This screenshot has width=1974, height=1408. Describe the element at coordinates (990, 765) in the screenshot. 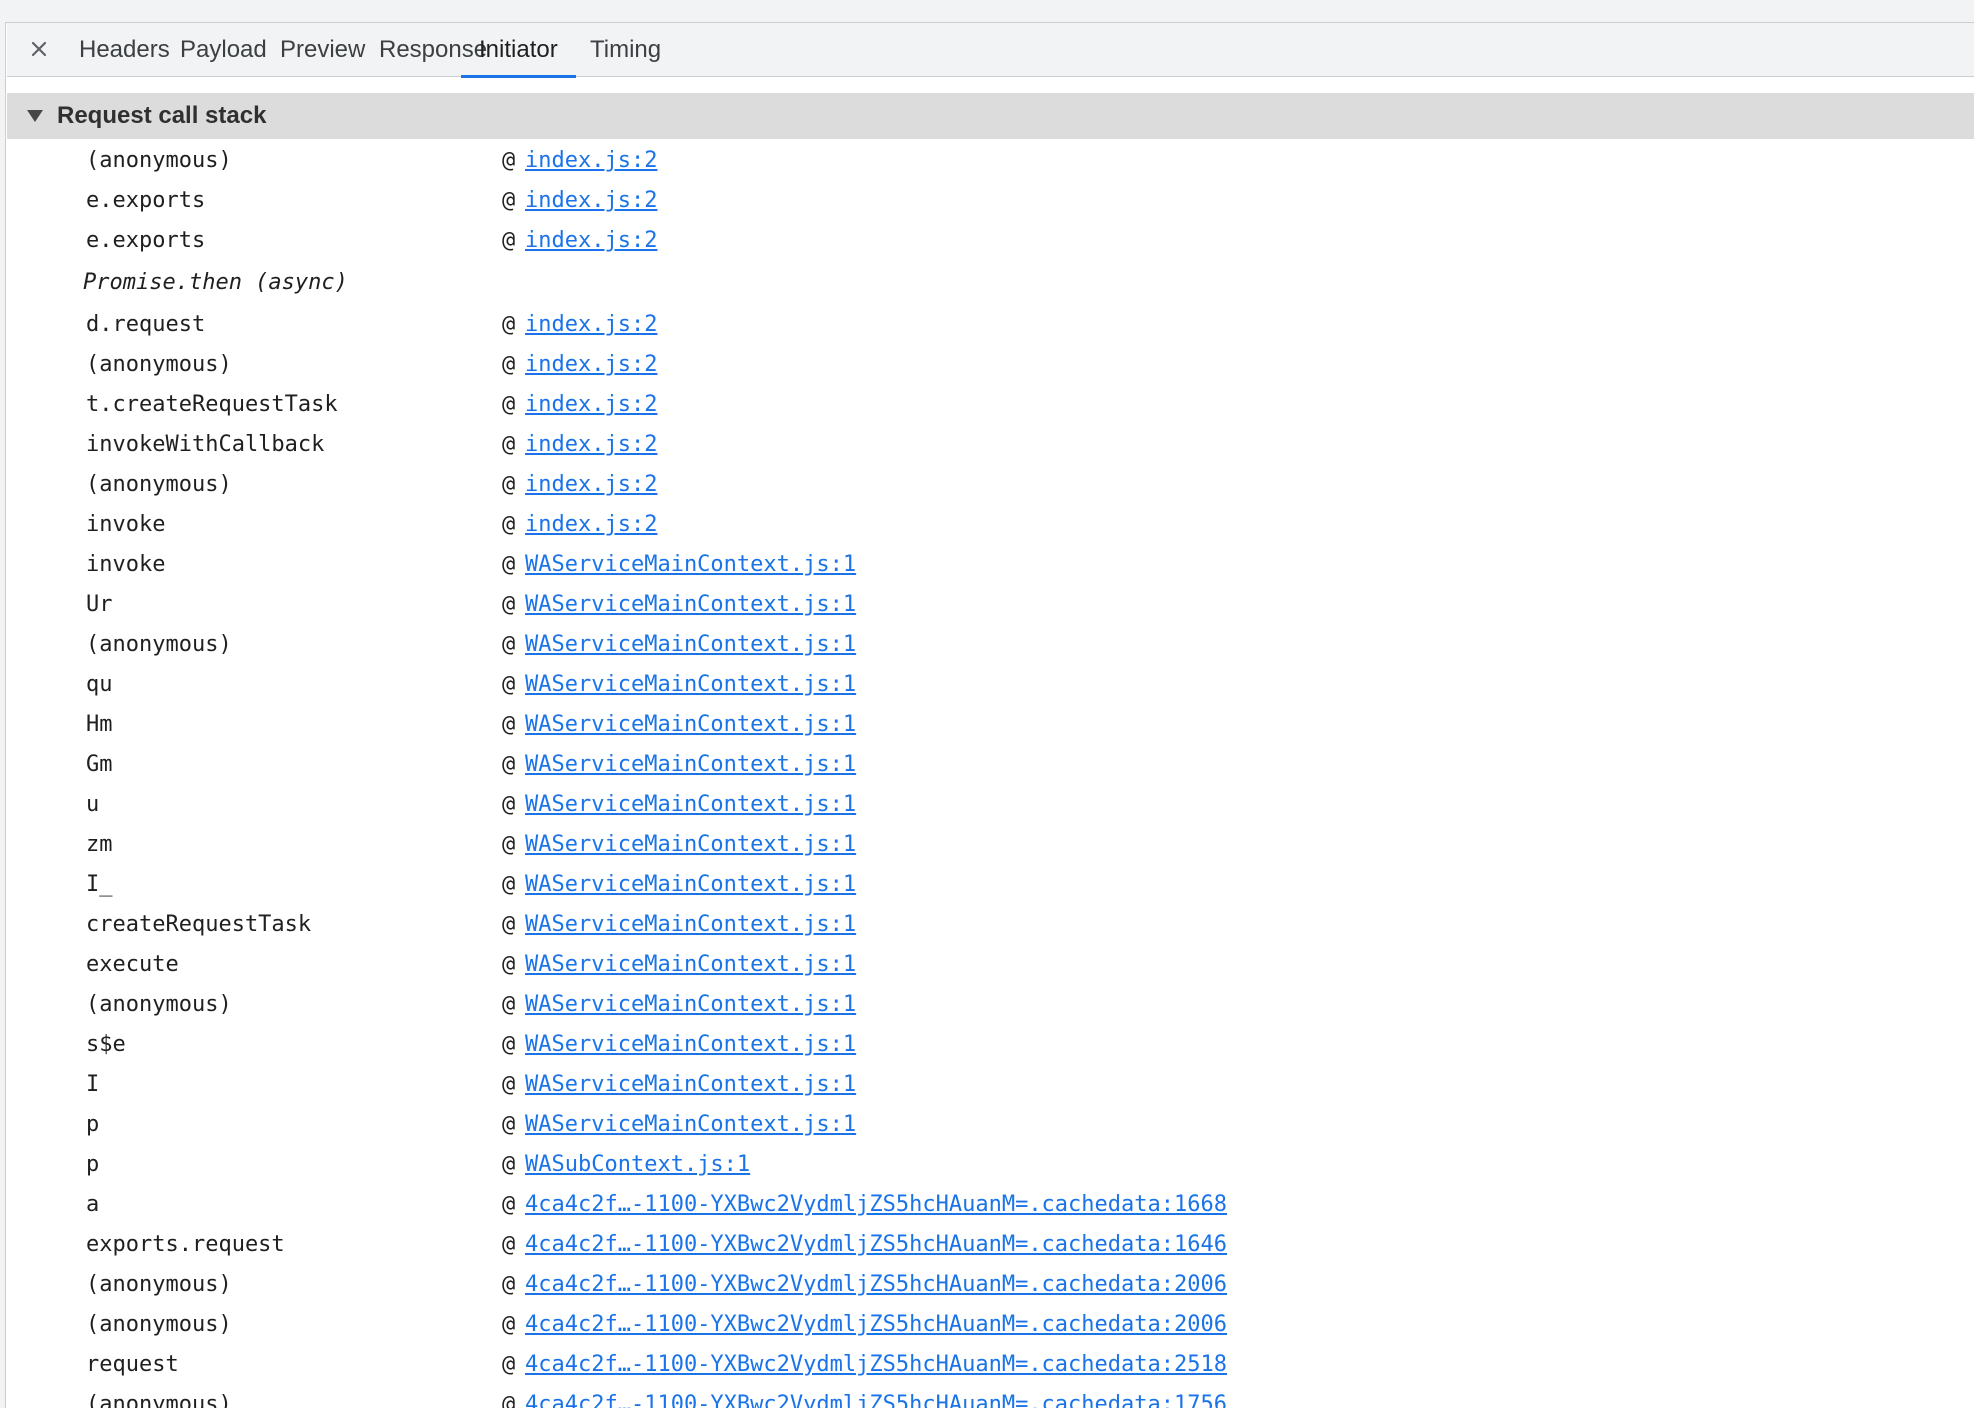

I see `call-stack-frame: Gm @ WAServiceMainContext.js:1` at that location.